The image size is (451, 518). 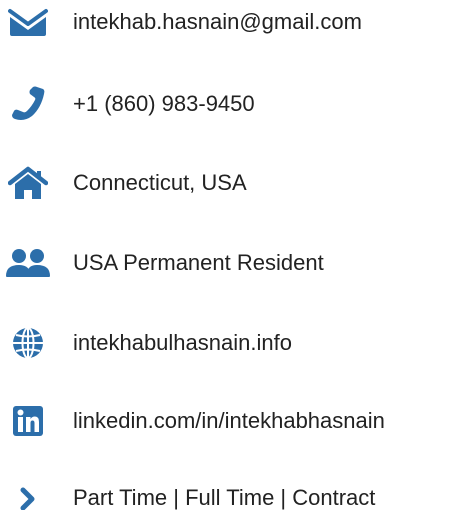 I want to click on residency-text: USA Permanent Resident, so click(x=198, y=262).